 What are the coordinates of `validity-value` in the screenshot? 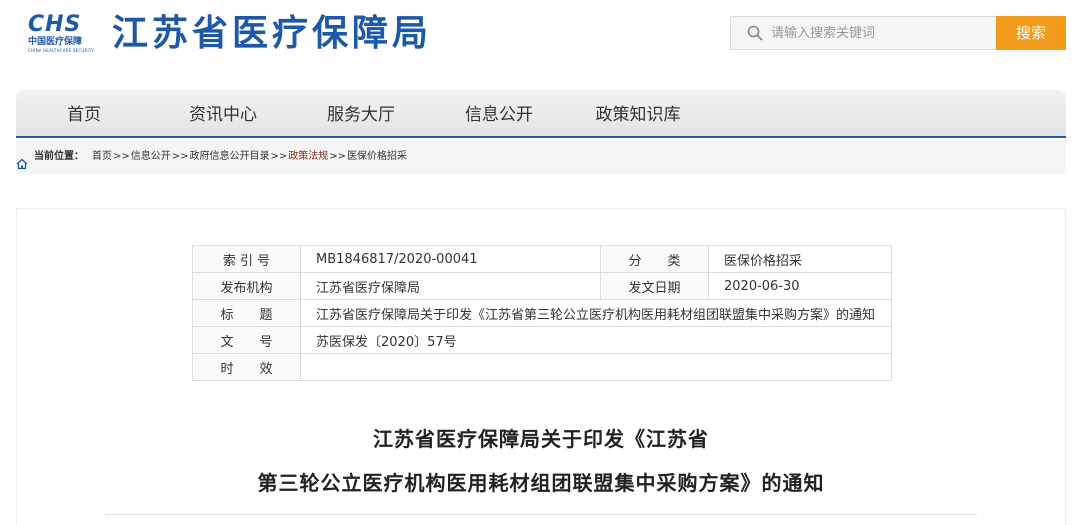 It's located at (596, 367).